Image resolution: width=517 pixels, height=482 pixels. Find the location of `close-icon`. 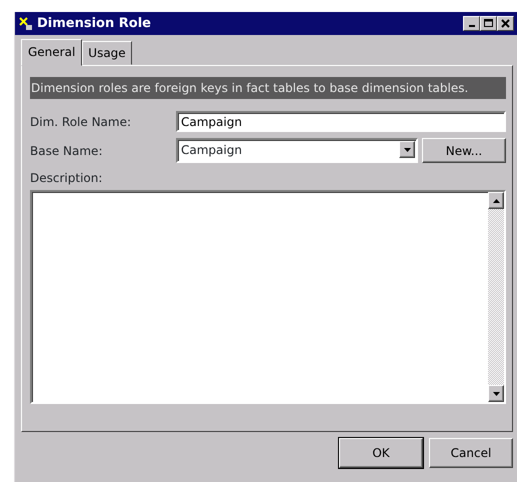

close-icon is located at coordinates (505, 23).